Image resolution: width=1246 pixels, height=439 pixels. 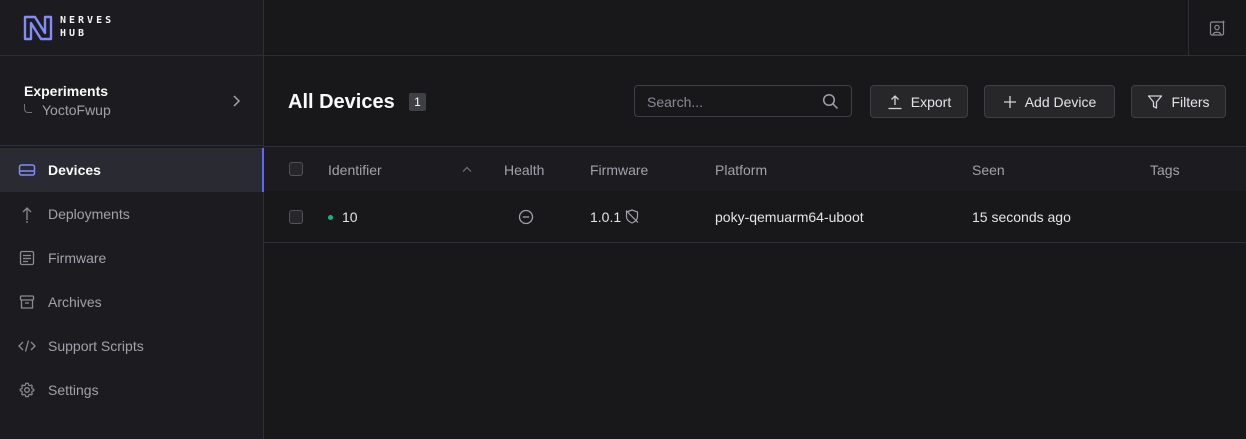 What do you see at coordinates (526, 217) in the screenshot?
I see `health-unknown-icon` at bounding box center [526, 217].